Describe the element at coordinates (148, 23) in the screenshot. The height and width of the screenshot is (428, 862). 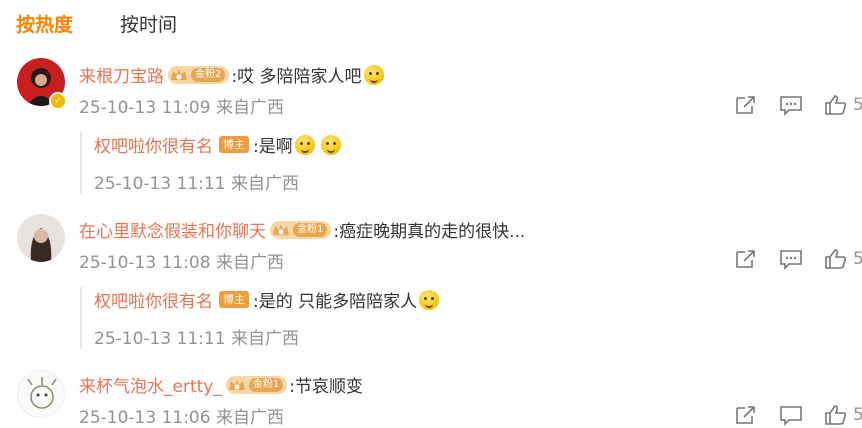
I see `tab-by-time: 按时间` at that location.